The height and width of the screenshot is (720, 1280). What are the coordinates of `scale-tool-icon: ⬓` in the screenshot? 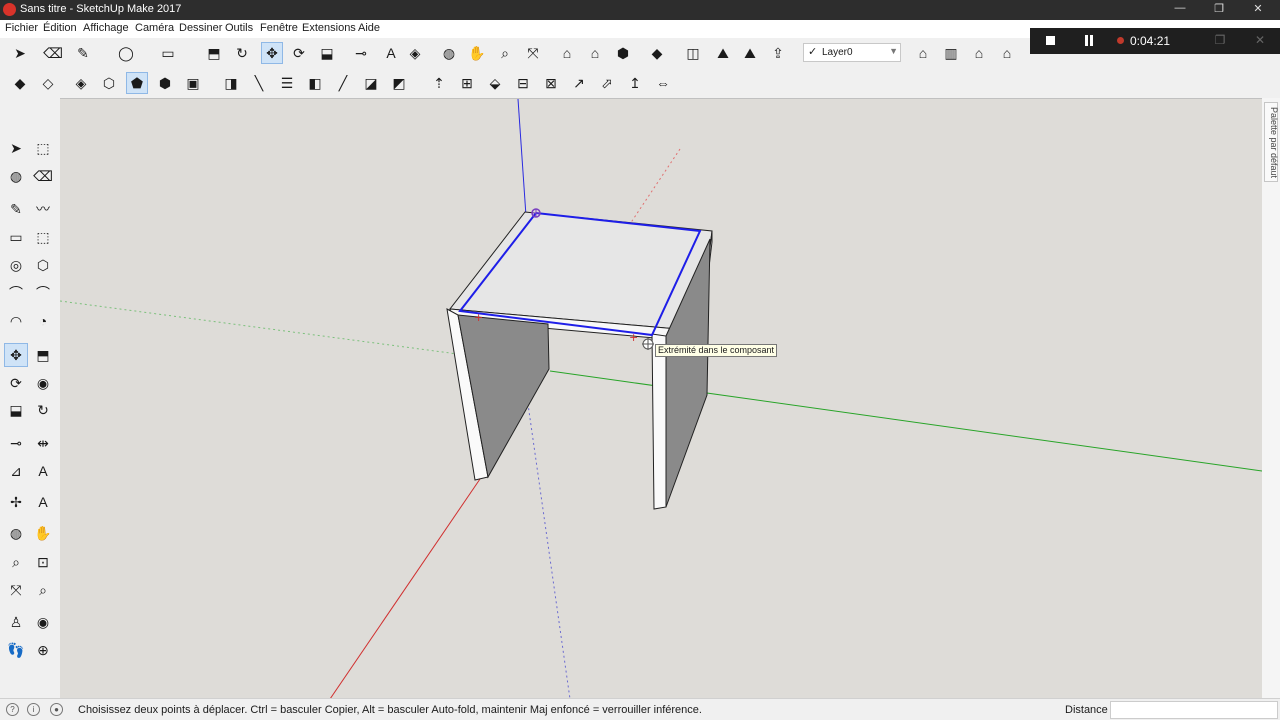 It's located at (16, 410).